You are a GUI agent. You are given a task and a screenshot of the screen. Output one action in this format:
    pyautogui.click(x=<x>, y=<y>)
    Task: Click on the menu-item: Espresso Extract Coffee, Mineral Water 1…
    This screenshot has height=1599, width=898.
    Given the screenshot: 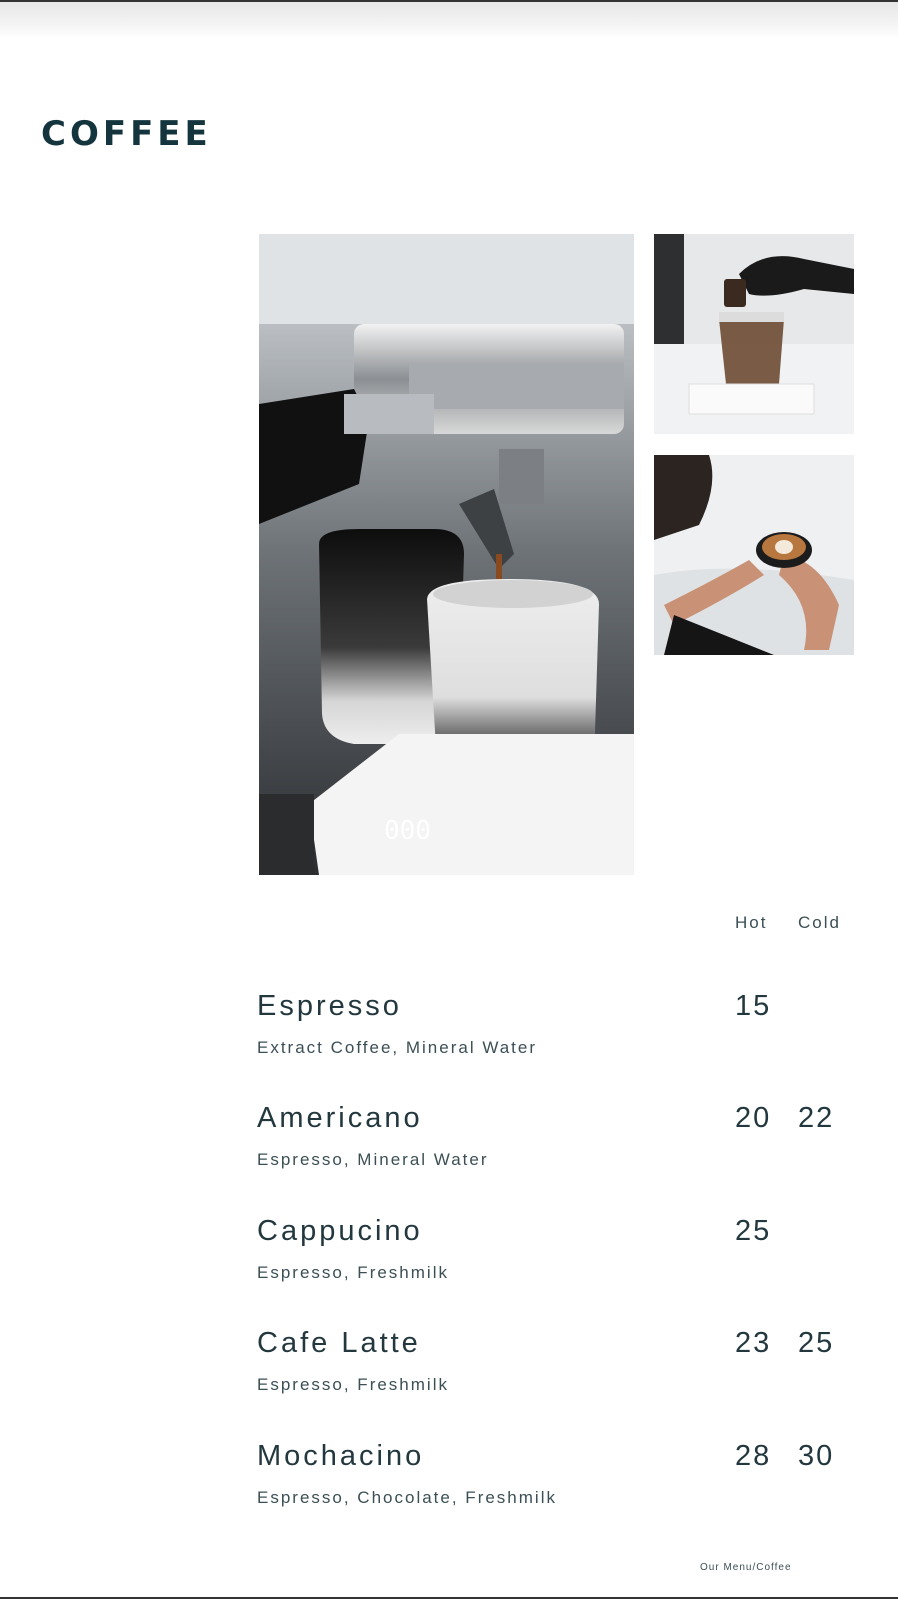 What is the action you would take?
    pyautogui.click(x=557, y=1040)
    